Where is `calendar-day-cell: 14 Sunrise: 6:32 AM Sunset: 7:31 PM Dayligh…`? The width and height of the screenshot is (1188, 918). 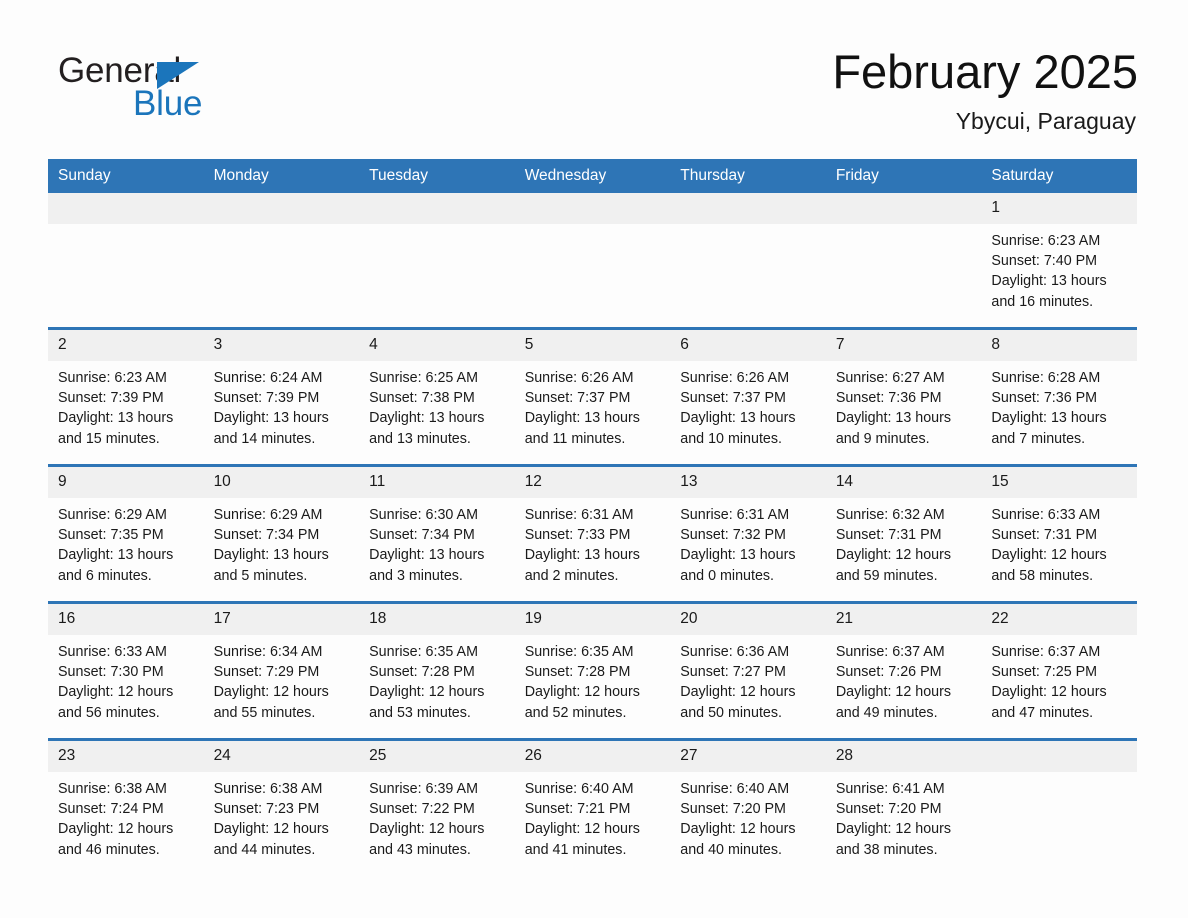 calendar-day-cell: 14 Sunrise: 6:32 AM Sunset: 7:31 PM Dayligh… is located at coordinates (903, 533).